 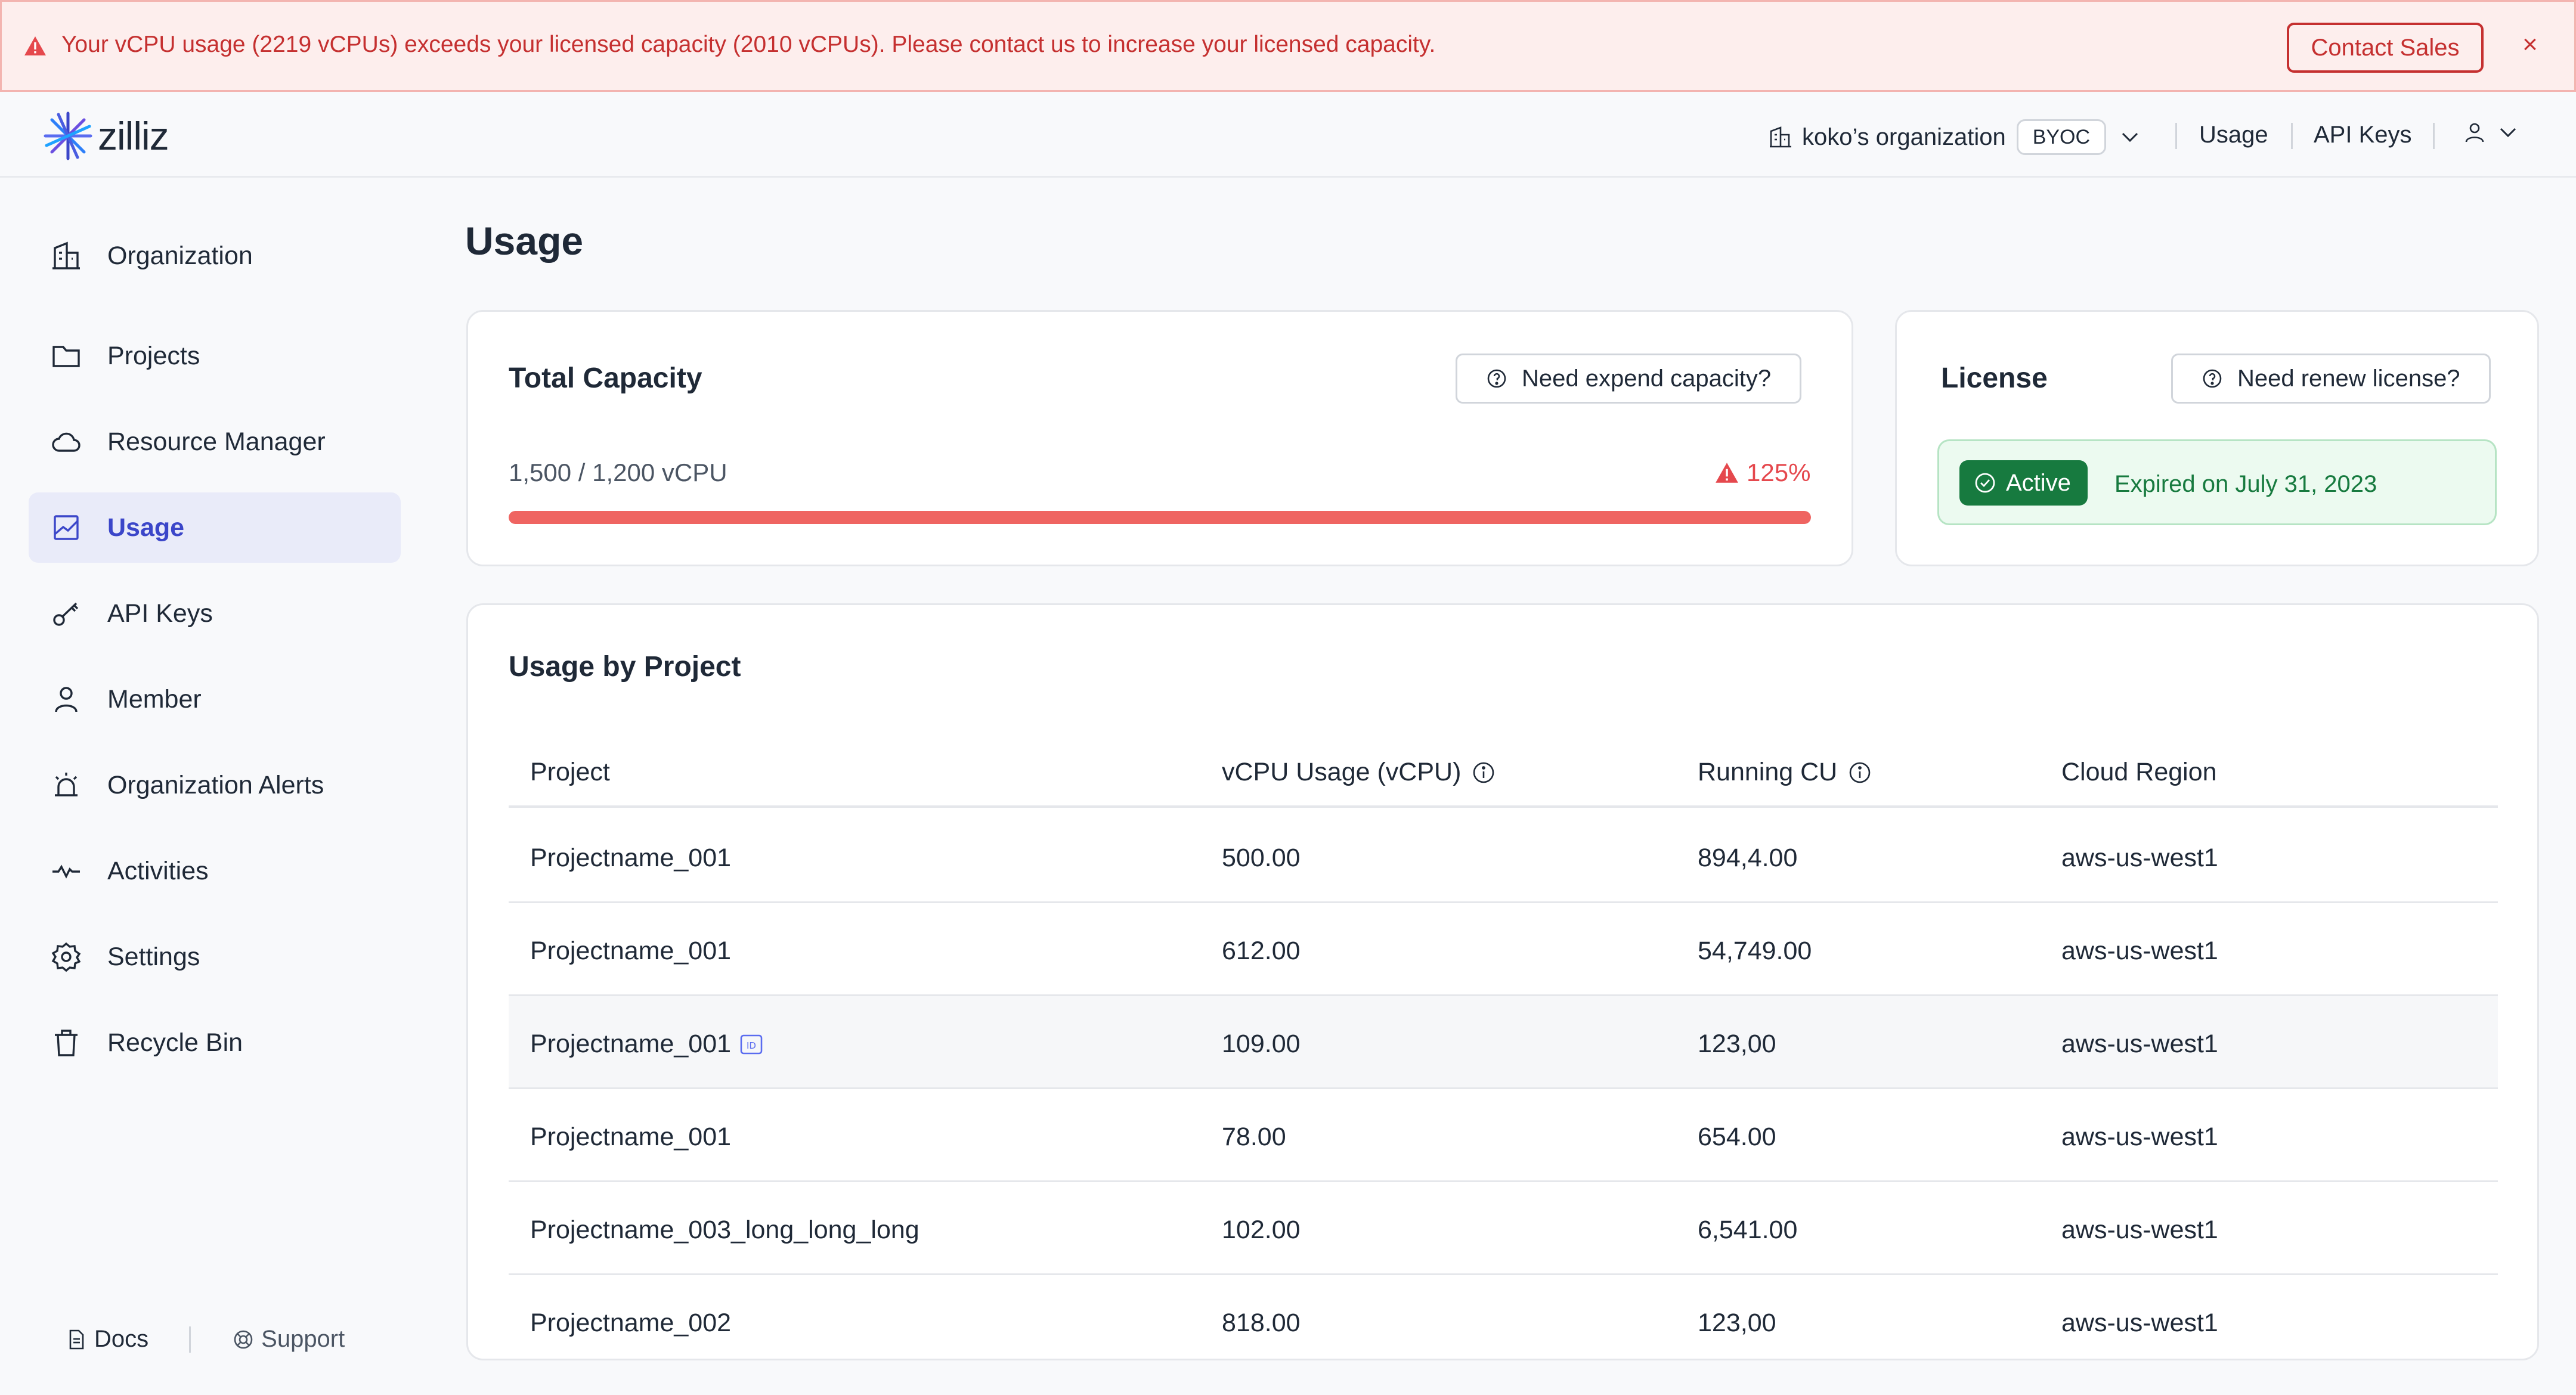 What do you see at coordinates (1359, 772) in the screenshot?
I see `column-header-vcpu-usage: vCPU Usage (vCPU)` at bounding box center [1359, 772].